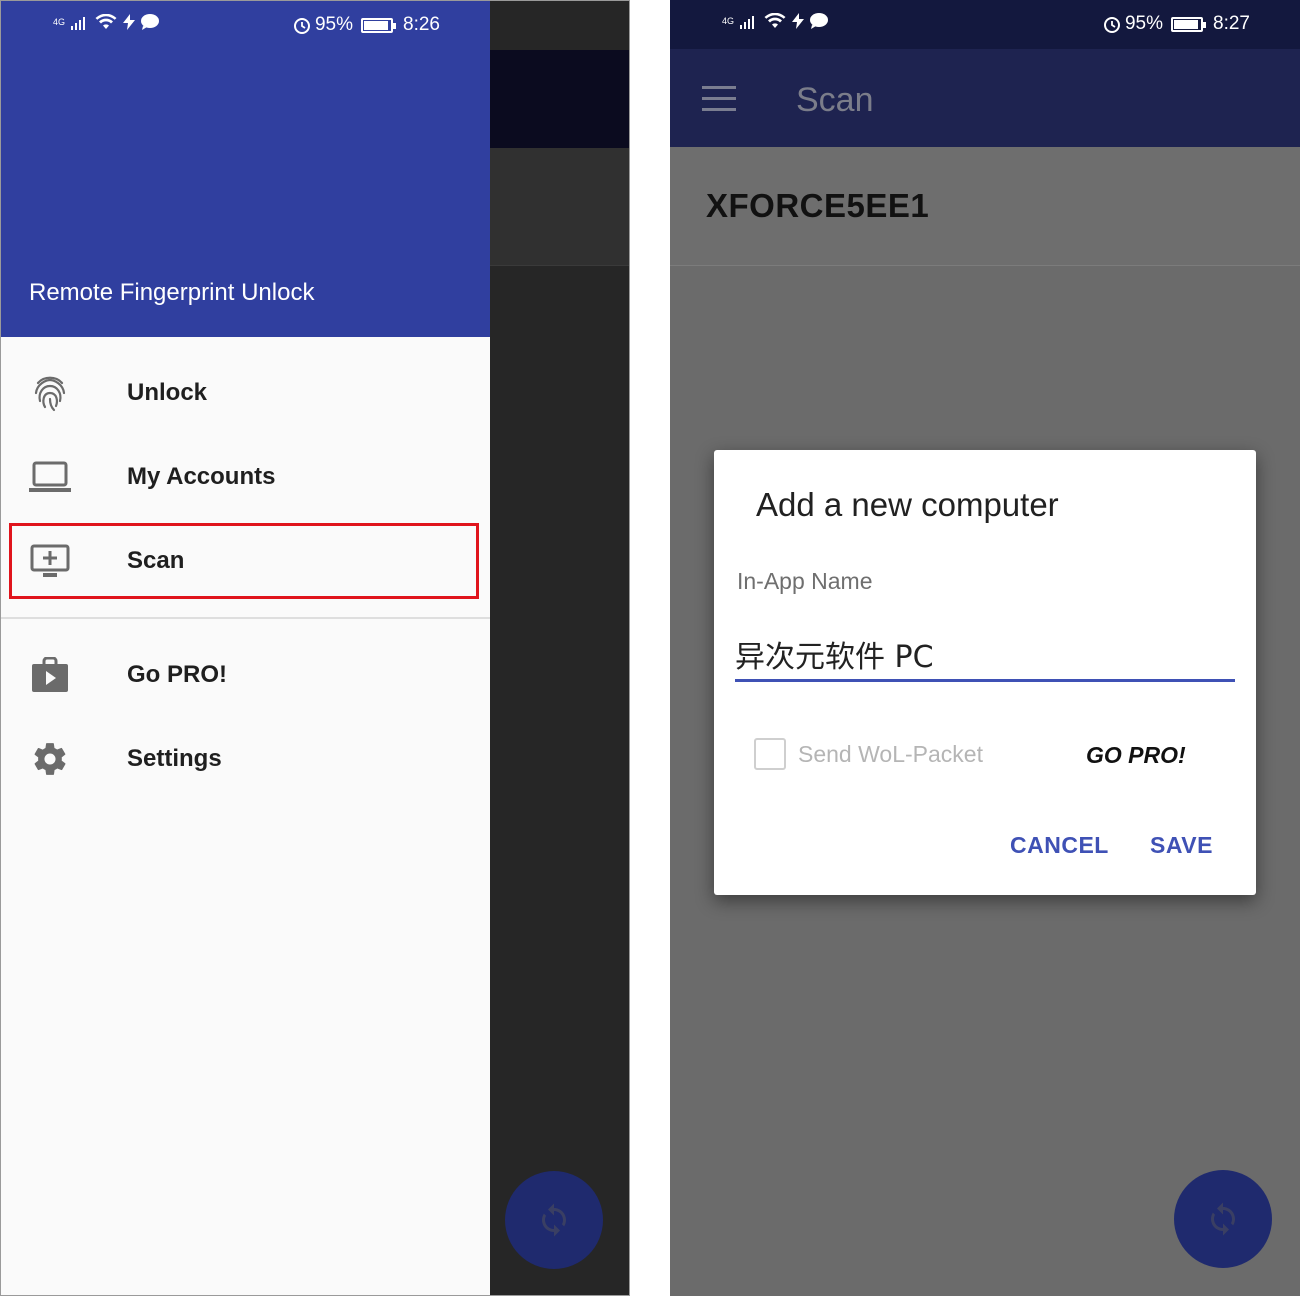  Describe the element at coordinates (985, 657) in the screenshot. I see `in-app-name-input` at that location.